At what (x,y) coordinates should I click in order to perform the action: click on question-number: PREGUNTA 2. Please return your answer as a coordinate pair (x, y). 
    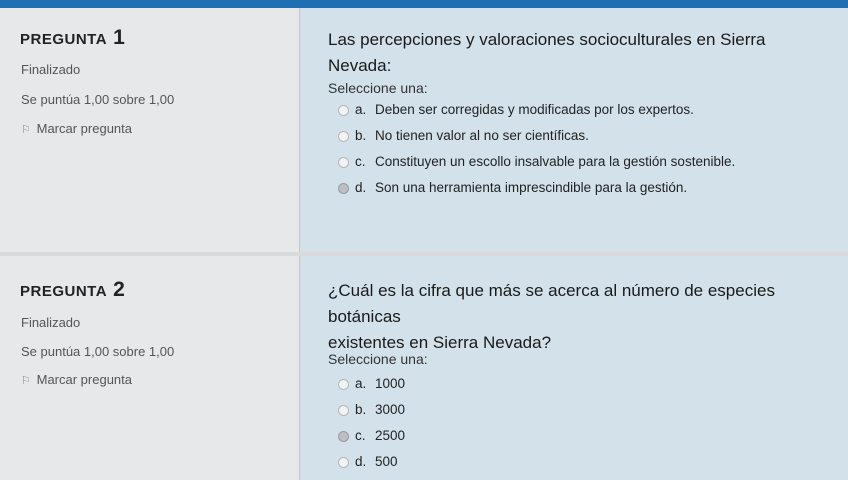
    Looking at the image, I should click on (72, 290).